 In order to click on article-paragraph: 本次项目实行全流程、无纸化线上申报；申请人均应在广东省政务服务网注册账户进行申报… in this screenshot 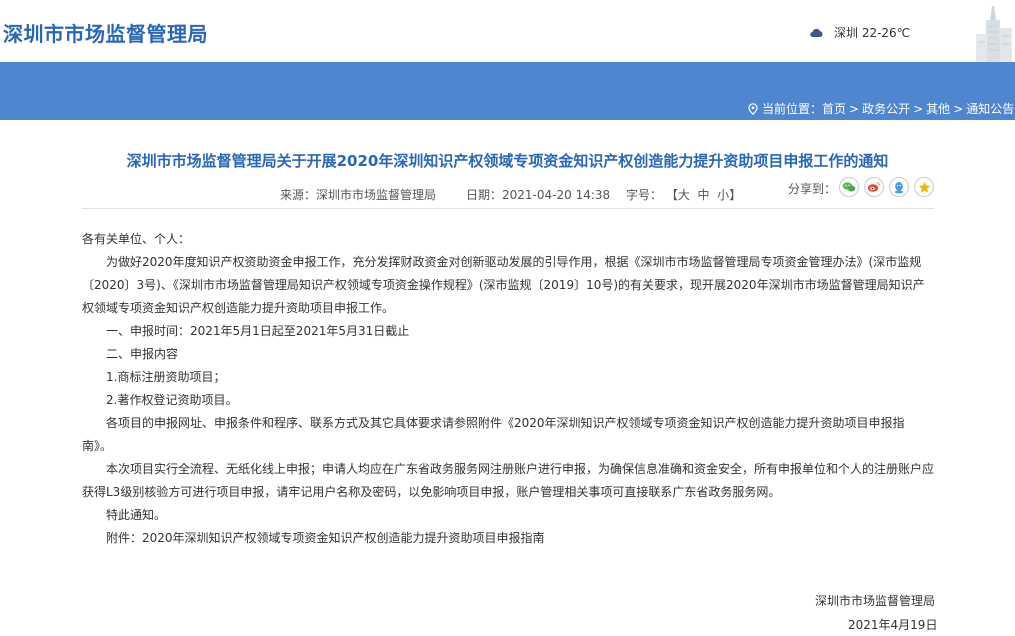, I will do `click(508, 480)`.